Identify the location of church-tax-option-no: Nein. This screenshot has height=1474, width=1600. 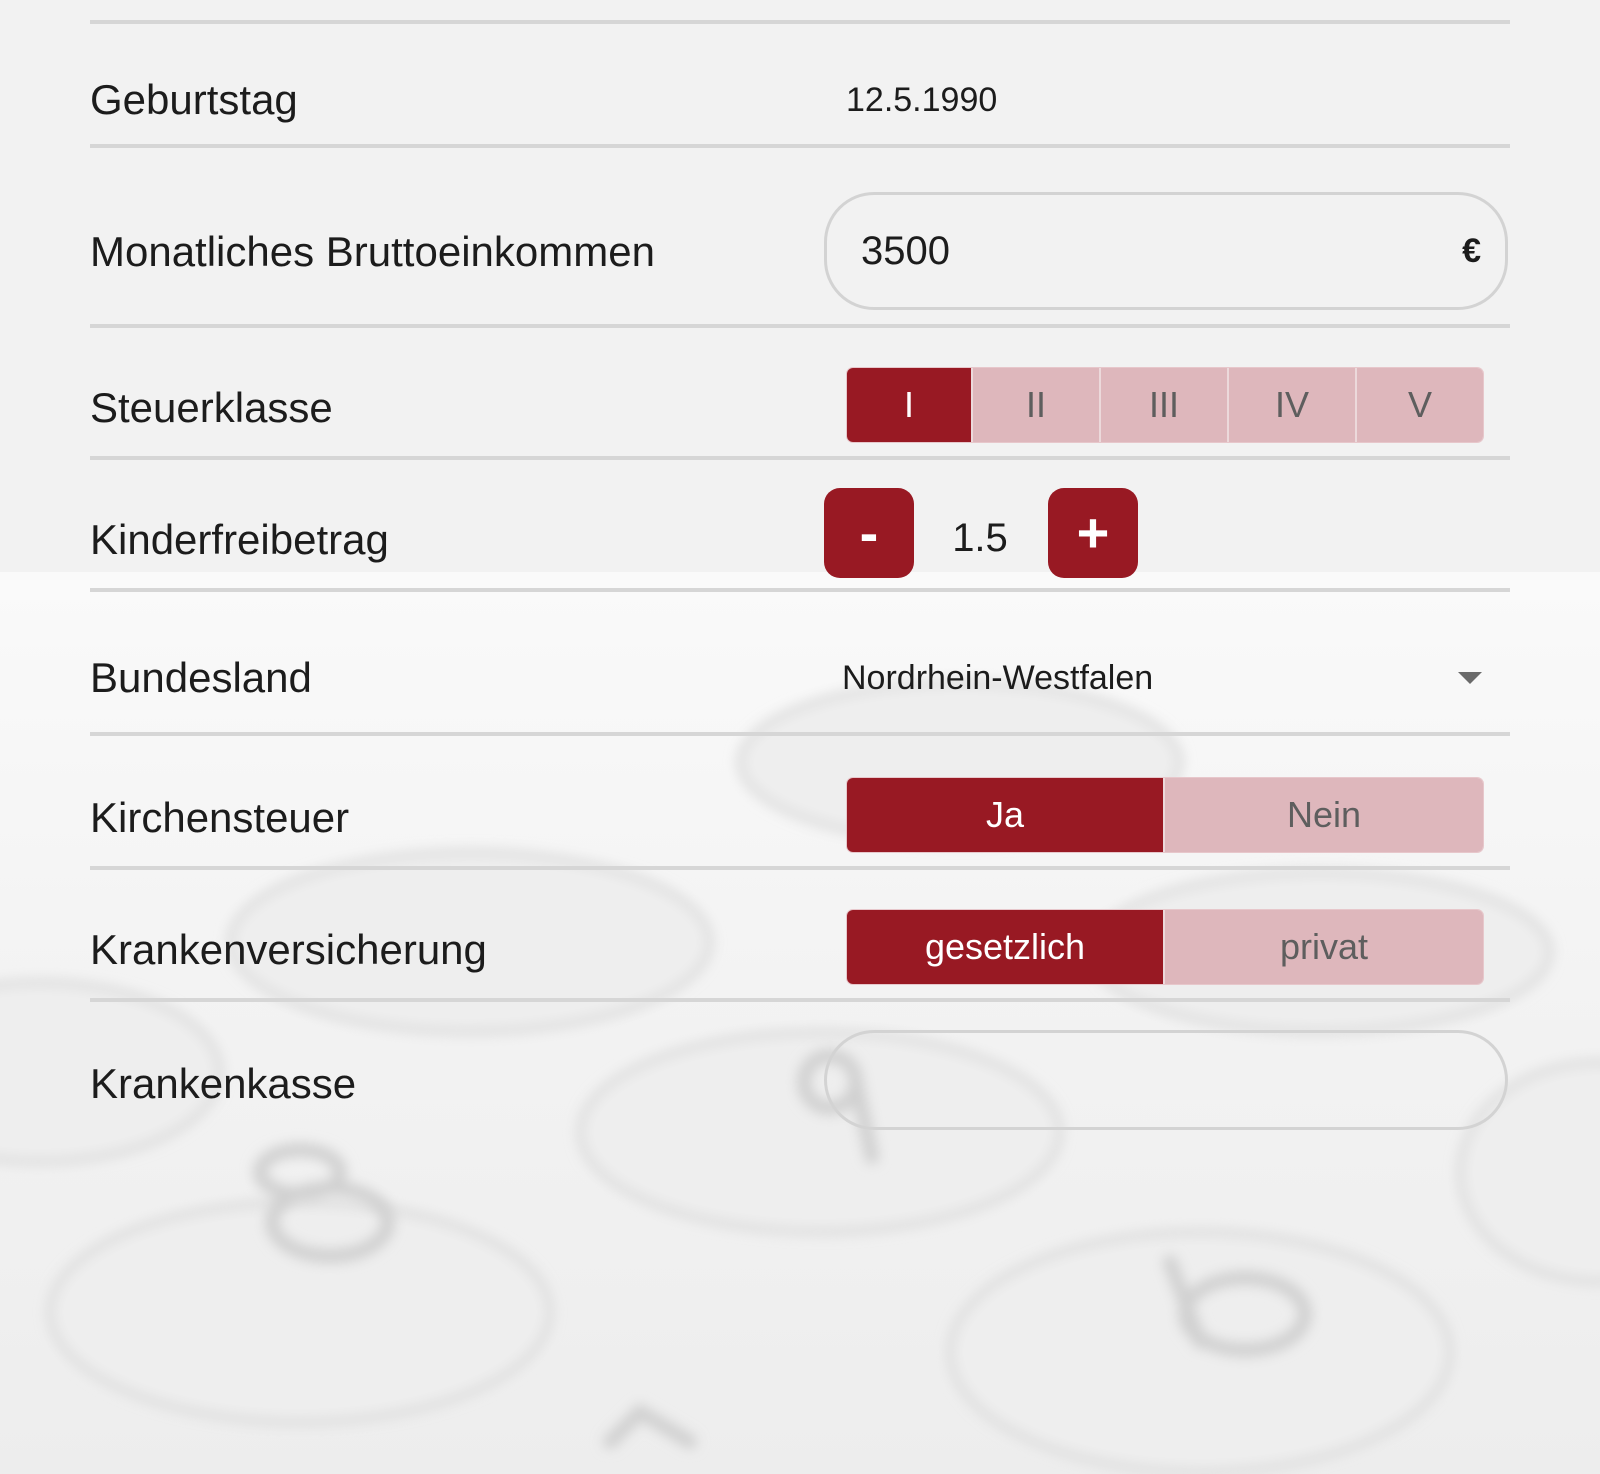
(1323, 815).